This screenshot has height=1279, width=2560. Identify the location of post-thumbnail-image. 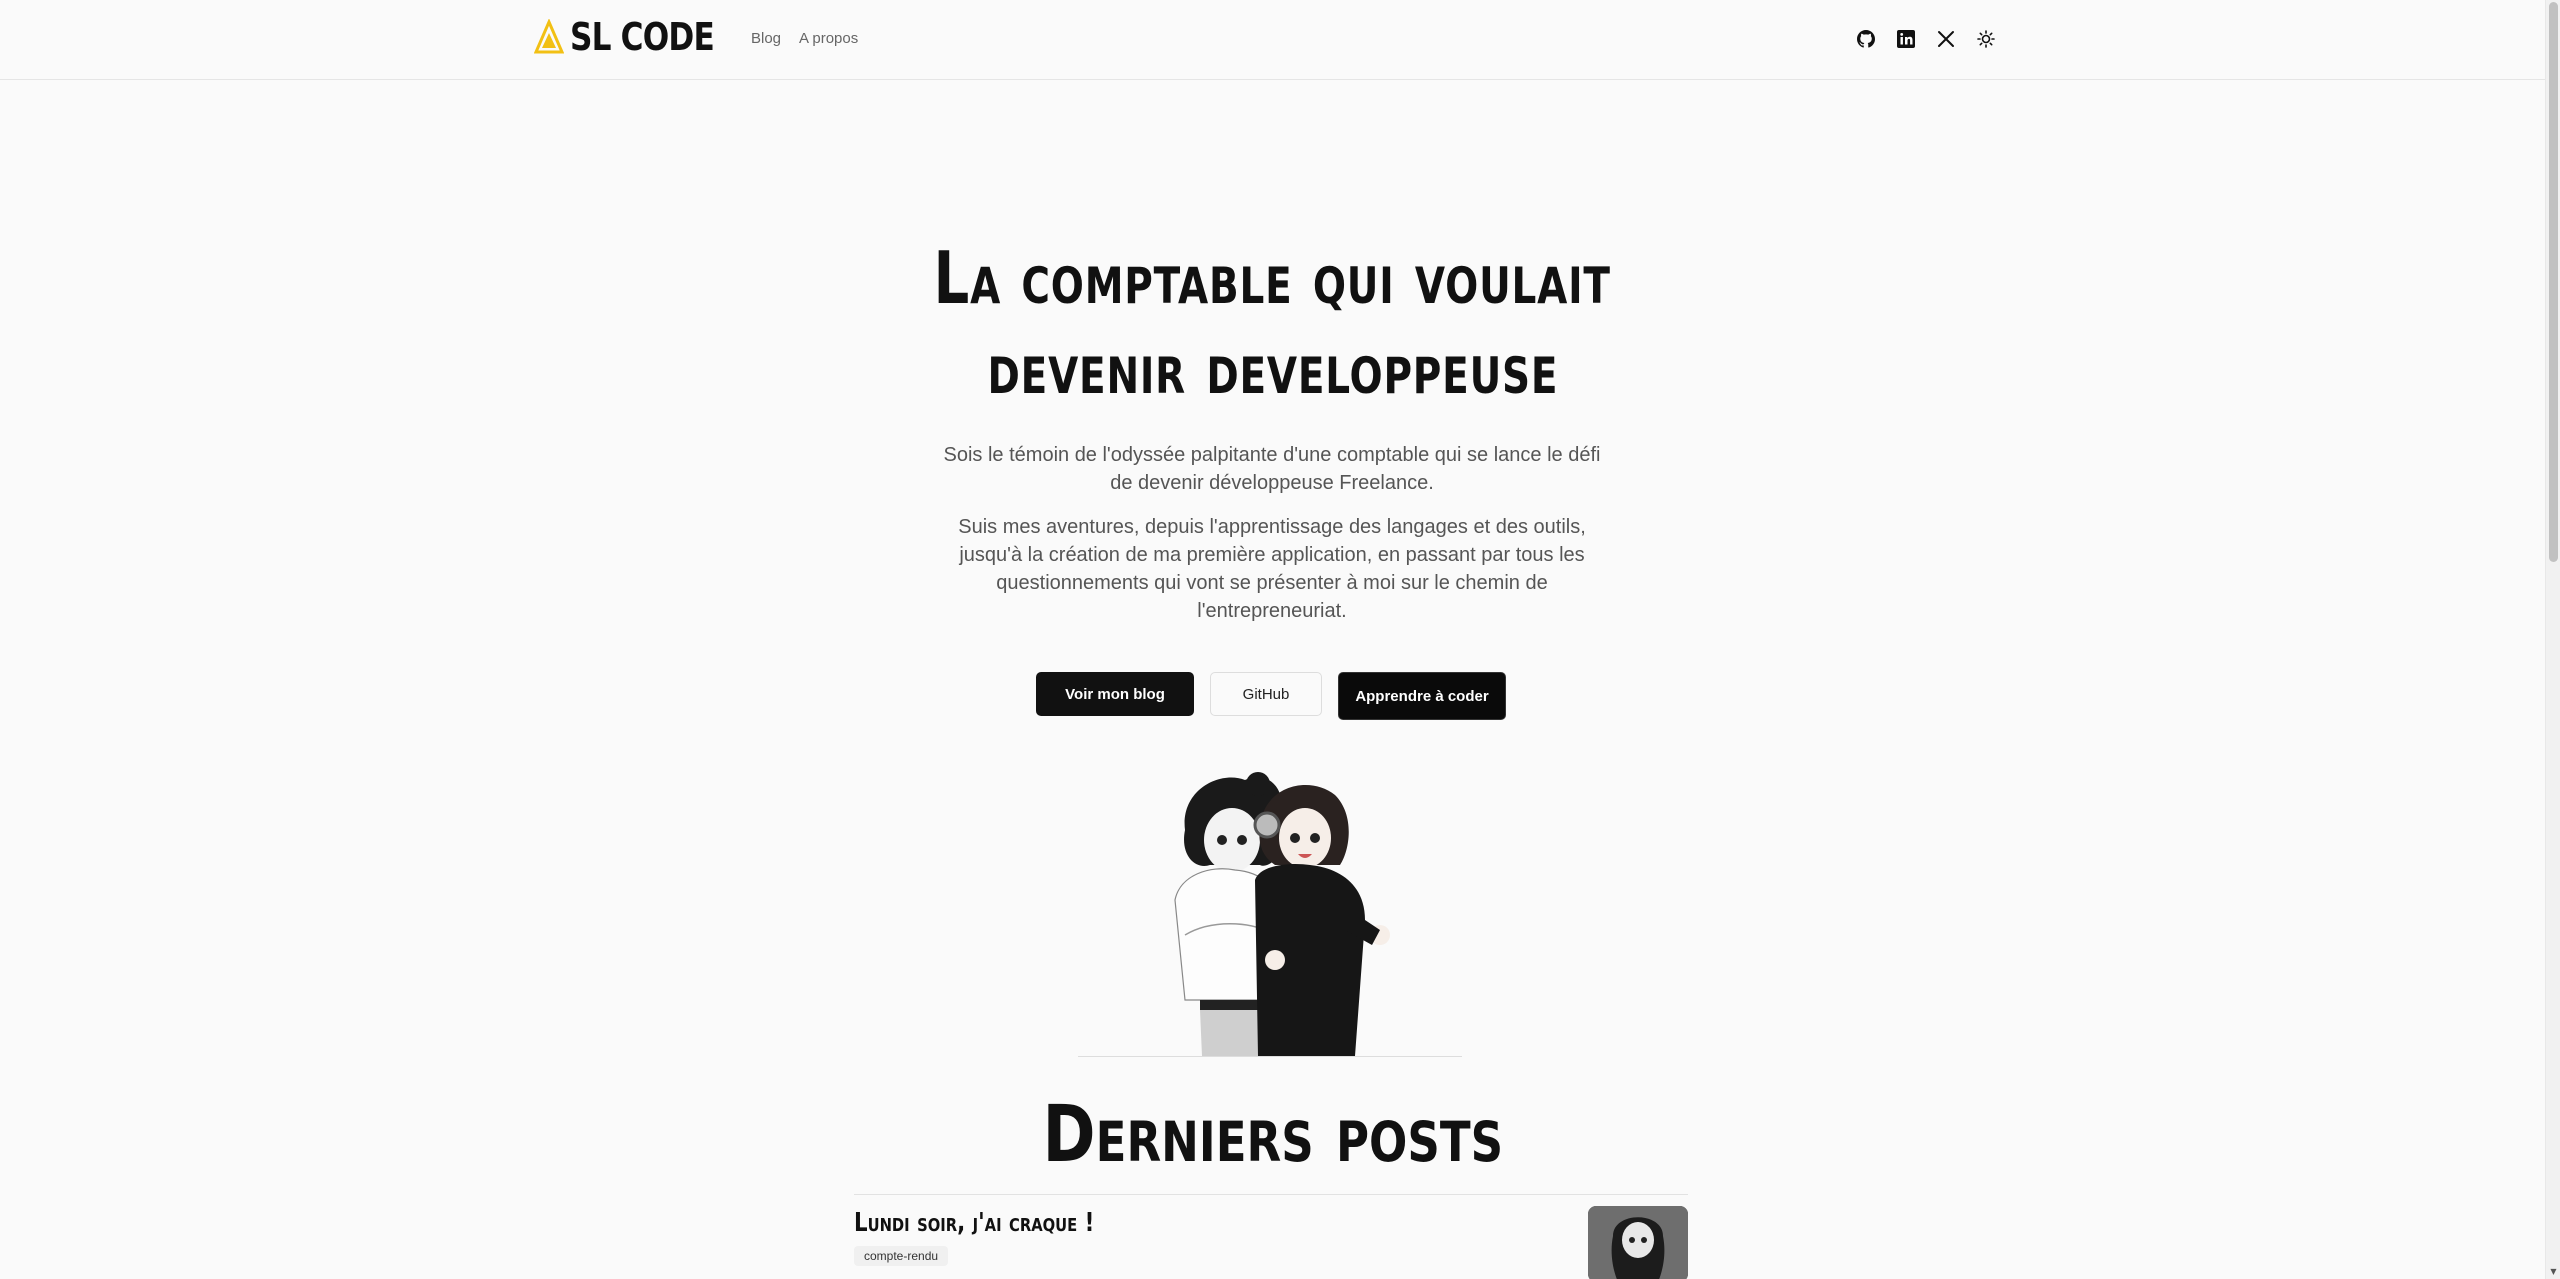
(1638, 1242).